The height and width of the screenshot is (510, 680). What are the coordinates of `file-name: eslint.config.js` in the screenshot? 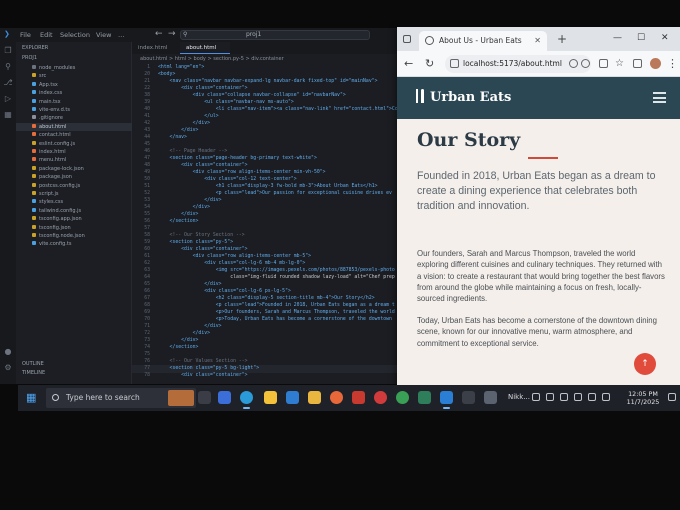 It's located at (57, 143).